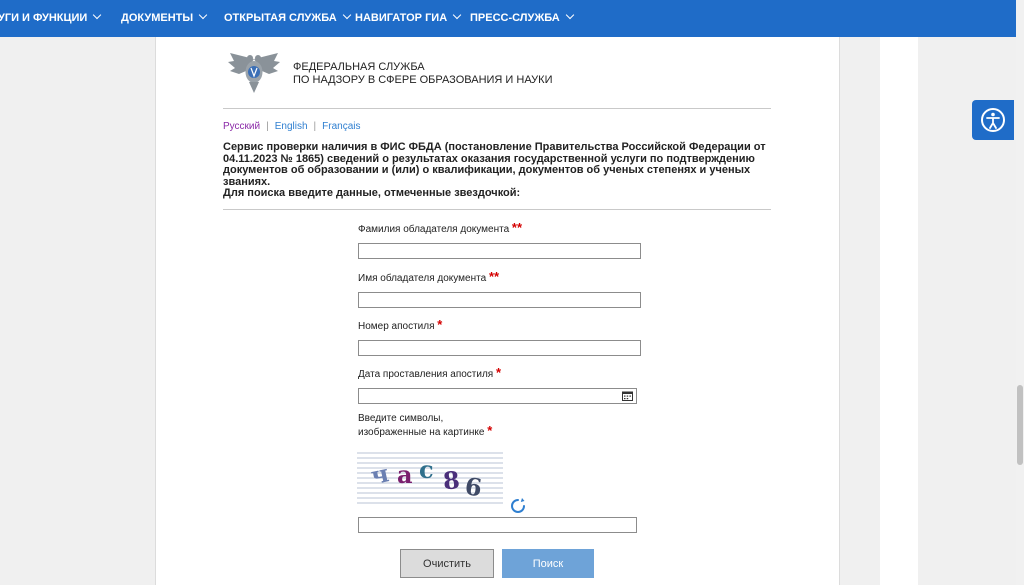  I want to click on surname-label-text: Фамилия обладателя документа, so click(434, 229).